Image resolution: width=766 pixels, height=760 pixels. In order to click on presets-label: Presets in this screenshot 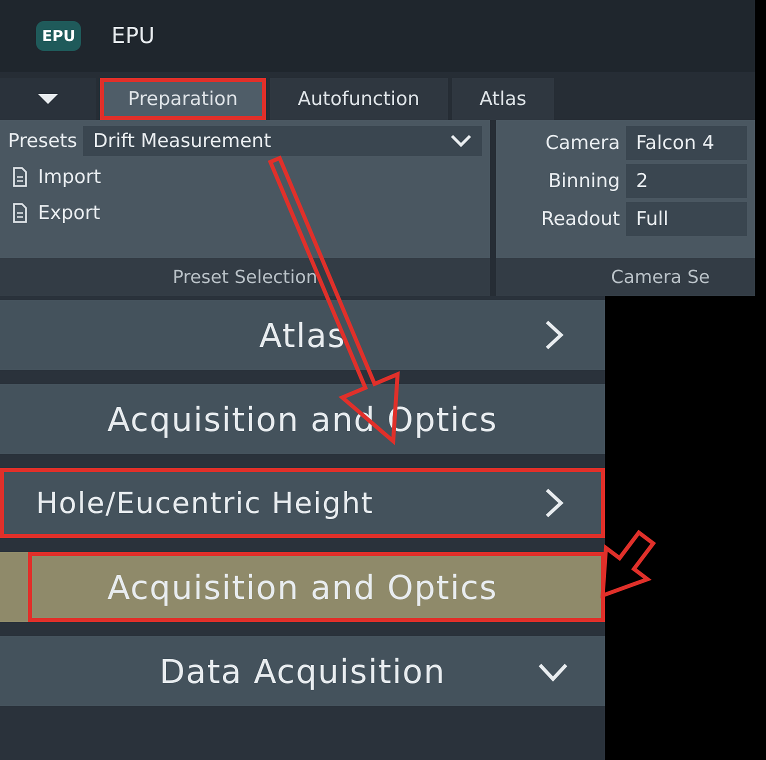, I will do `click(43, 141)`.